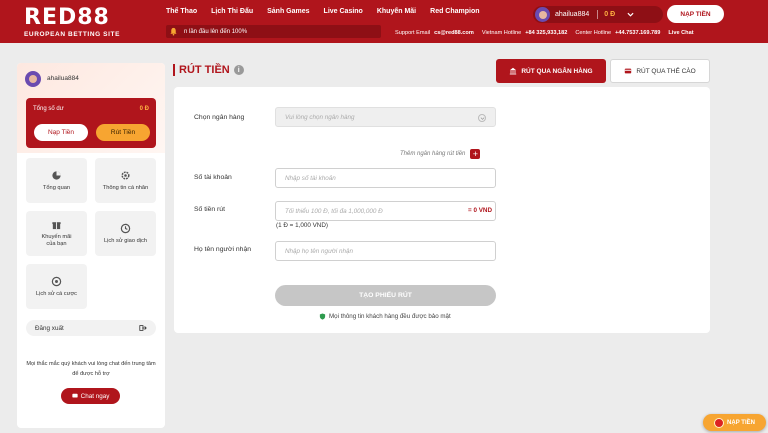  What do you see at coordinates (125, 187) in the screenshot?
I see `tile-label: Thông tin cá nhân` at bounding box center [125, 187].